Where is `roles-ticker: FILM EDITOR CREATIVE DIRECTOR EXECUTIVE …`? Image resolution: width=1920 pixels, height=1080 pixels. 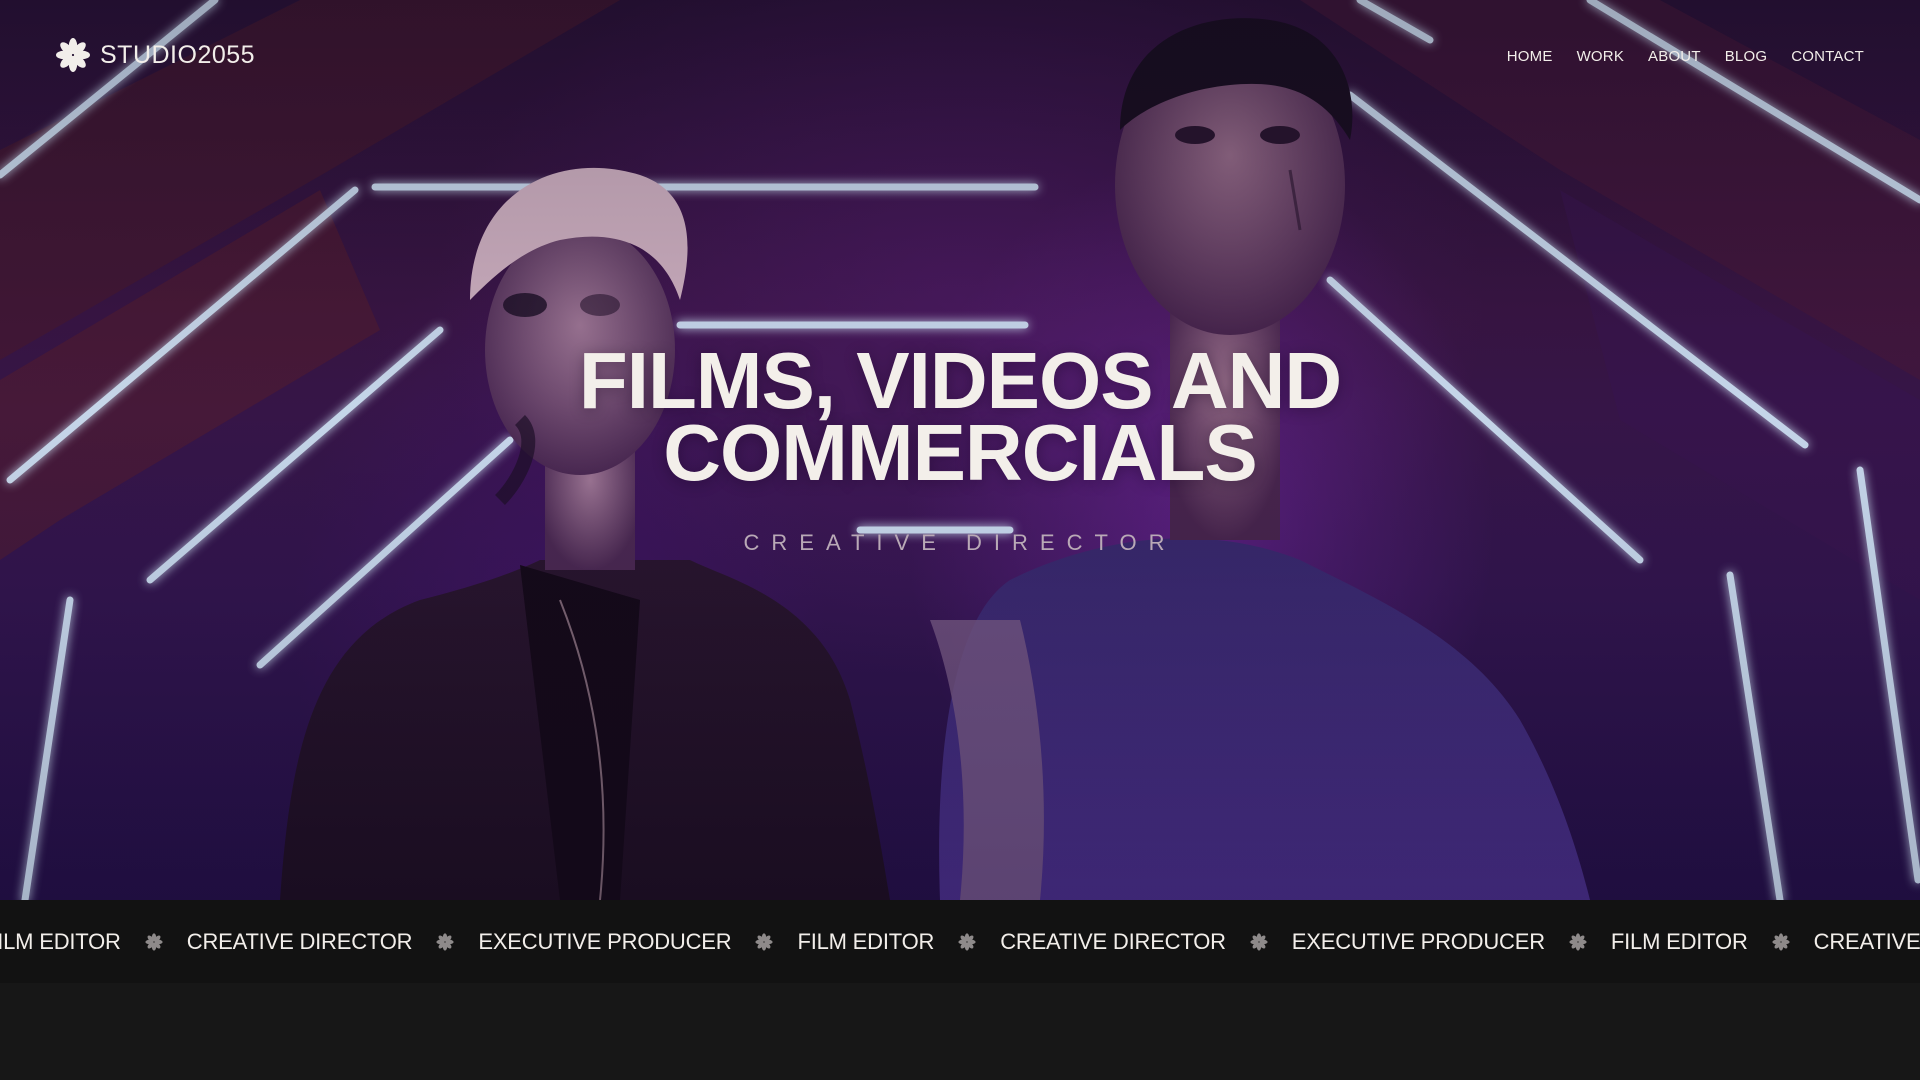
roles-ticker: FILM EDITOR CREATIVE DIRECTOR EXECUTIVE … is located at coordinates (960, 941).